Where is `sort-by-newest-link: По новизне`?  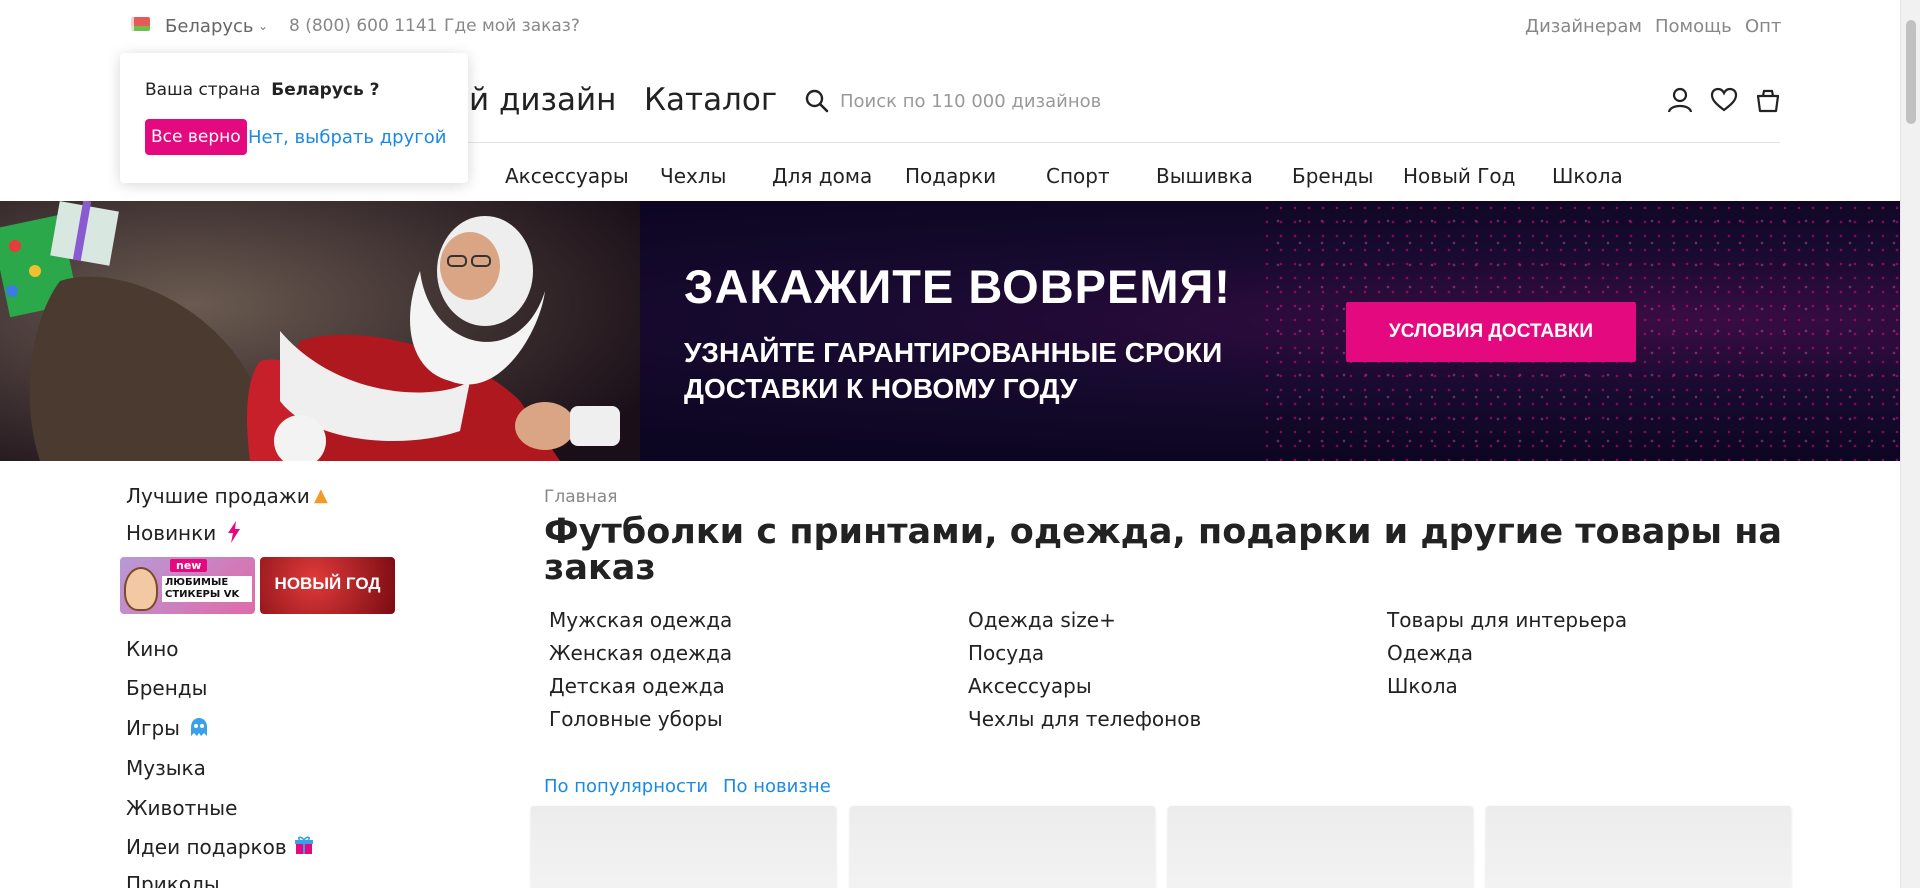 sort-by-newest-link: По новизне is located at coordinates (777, 786).